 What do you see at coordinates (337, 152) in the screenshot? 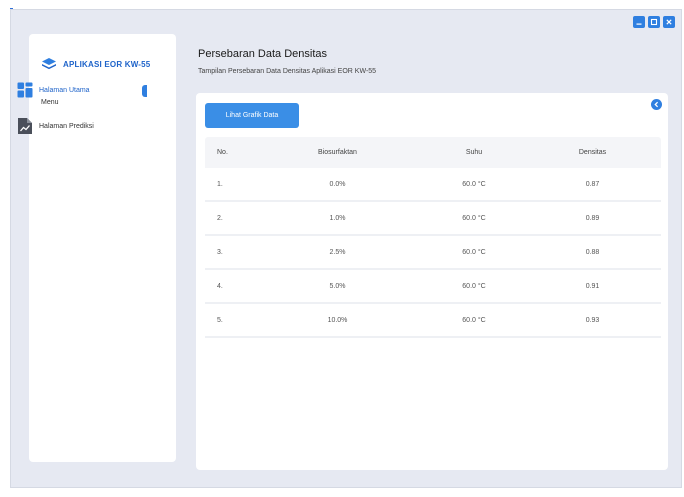
I see `column-header-biosurfaktan: Biosurfaktan` at bounding box center [337, 152].